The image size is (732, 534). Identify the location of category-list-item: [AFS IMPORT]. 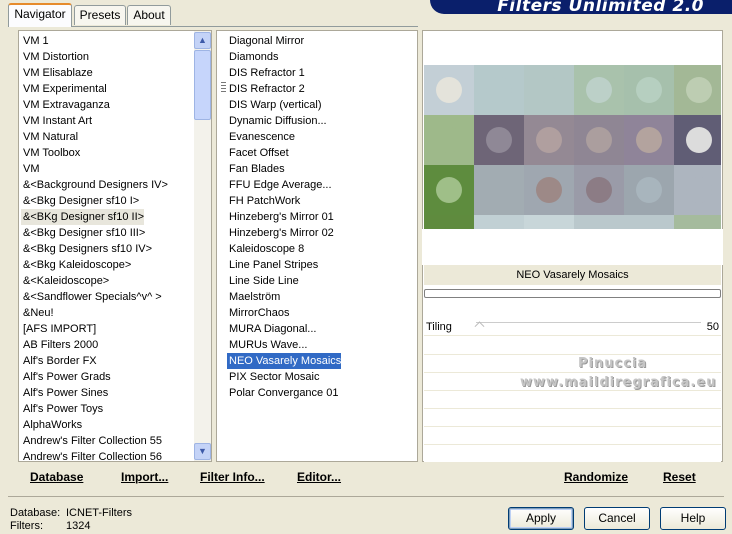
(58, 329).